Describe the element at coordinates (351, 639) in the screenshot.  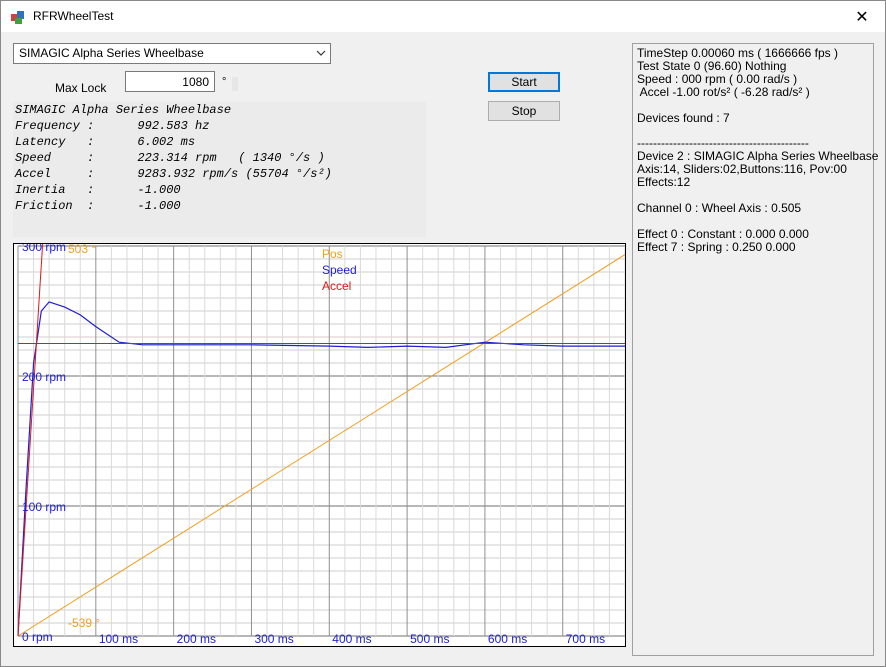
I see `x-tick-label: 400 ms` at that location.